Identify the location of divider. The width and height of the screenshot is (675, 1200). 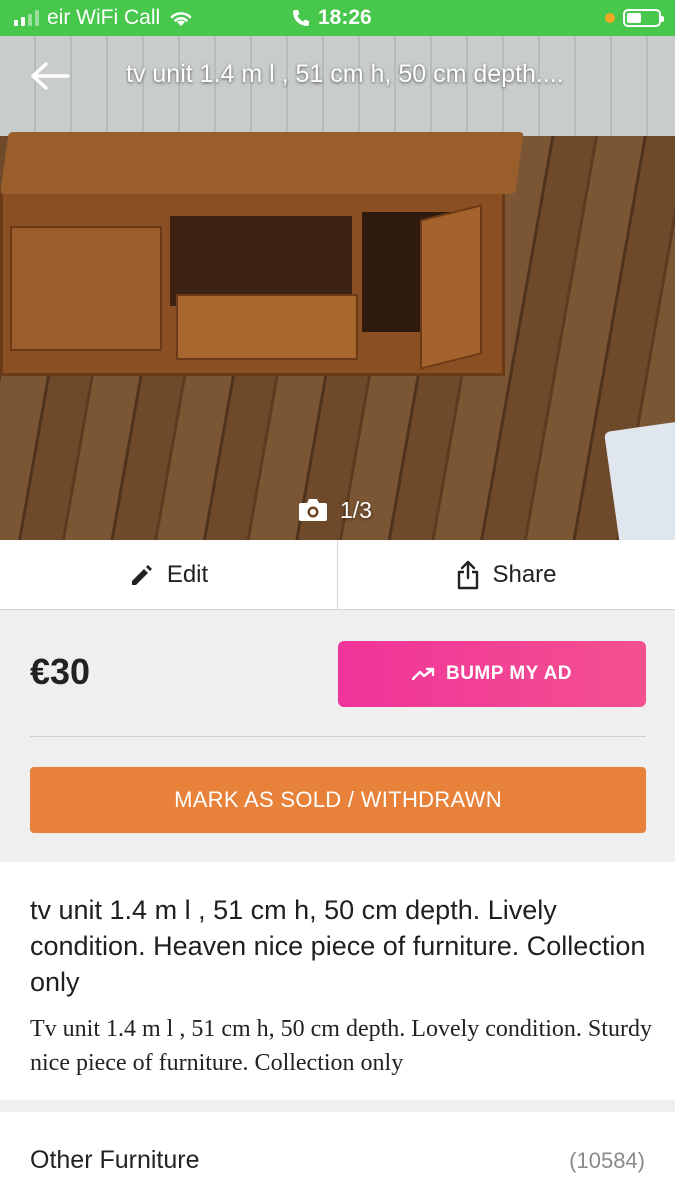
(338, 736).